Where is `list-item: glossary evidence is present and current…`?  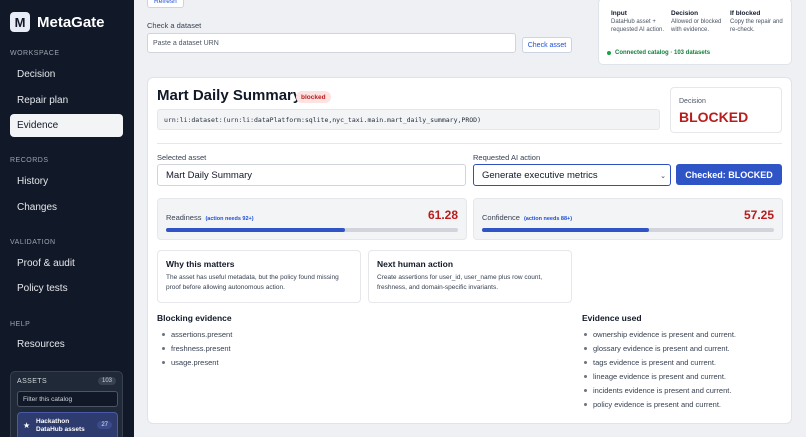
list-item: glossary evidence is present and current… is located at coordinates (660, 348).